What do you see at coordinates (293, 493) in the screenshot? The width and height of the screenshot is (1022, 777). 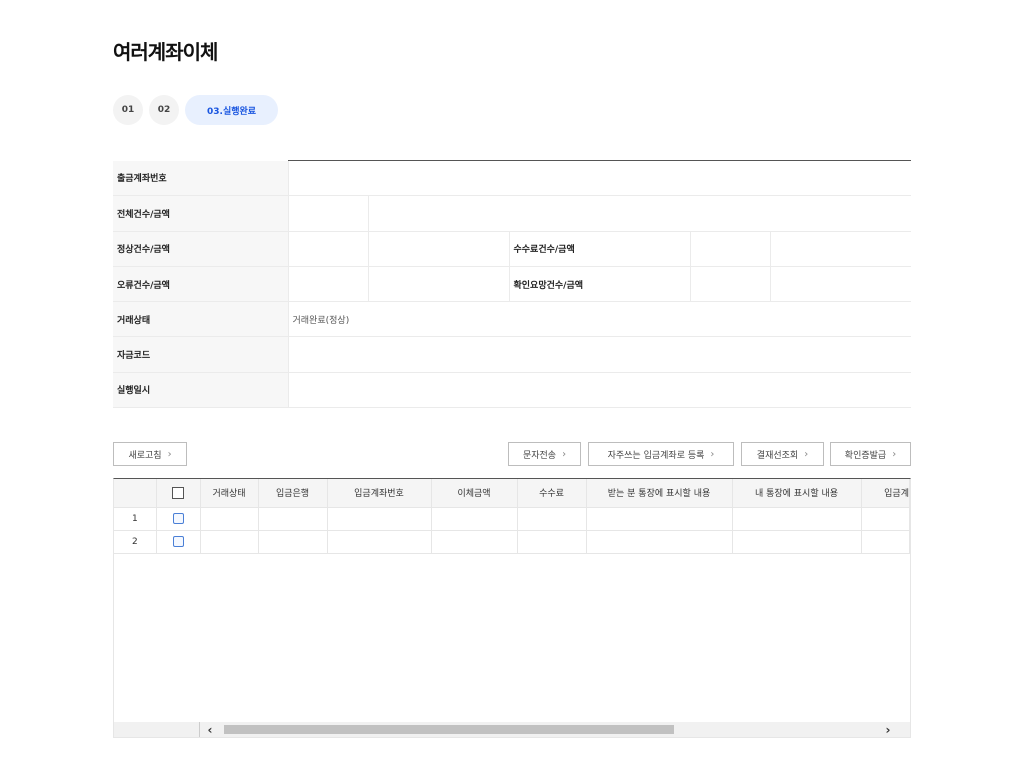 I see `col-header: 입금은행` at bounding box center [293, 493].